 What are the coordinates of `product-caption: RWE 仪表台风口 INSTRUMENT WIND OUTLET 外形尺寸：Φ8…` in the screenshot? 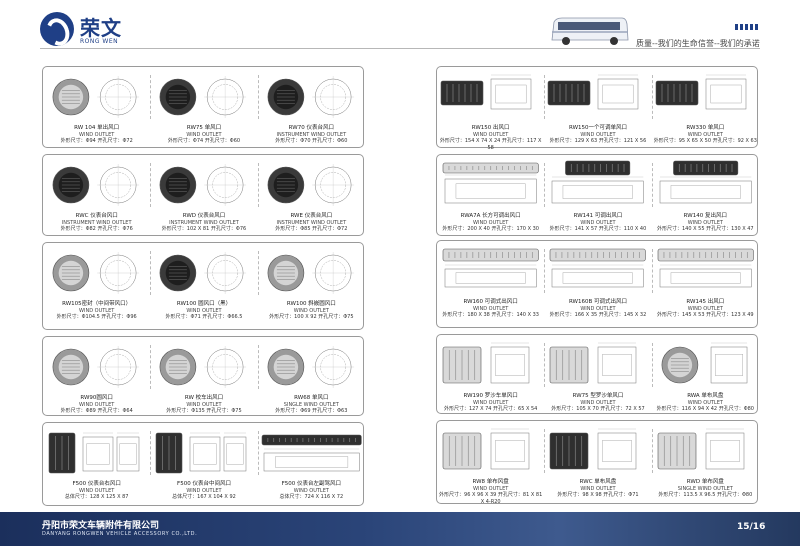 It's located at (311, 223).